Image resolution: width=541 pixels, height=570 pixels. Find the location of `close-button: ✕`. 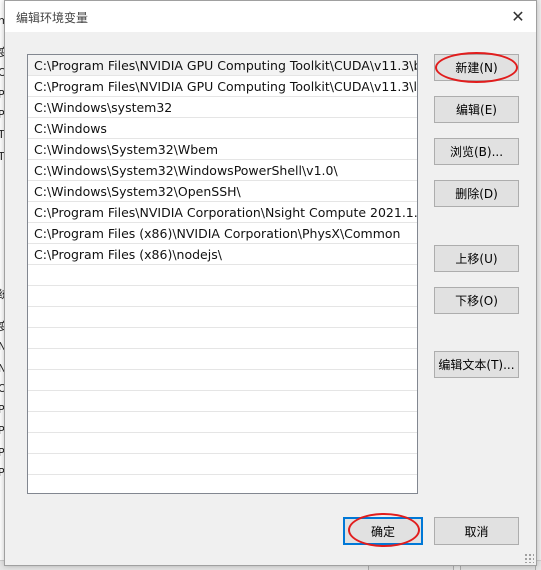

close-button: ✕ is located at coordinates (518, 16).